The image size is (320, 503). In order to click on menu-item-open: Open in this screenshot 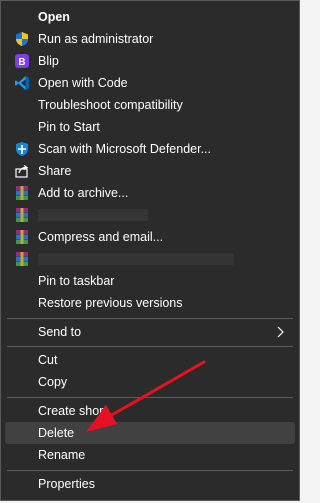, I will do `click(150, 17)`.